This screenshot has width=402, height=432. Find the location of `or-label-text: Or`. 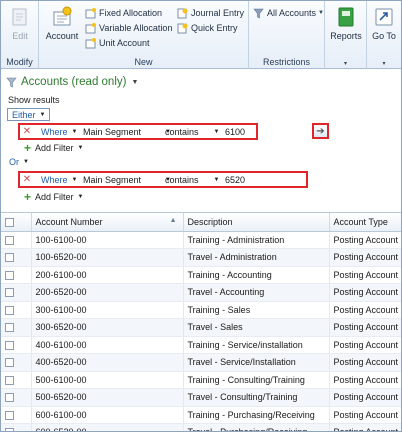

or-label-text: Or is located at coordinates (14, 162).